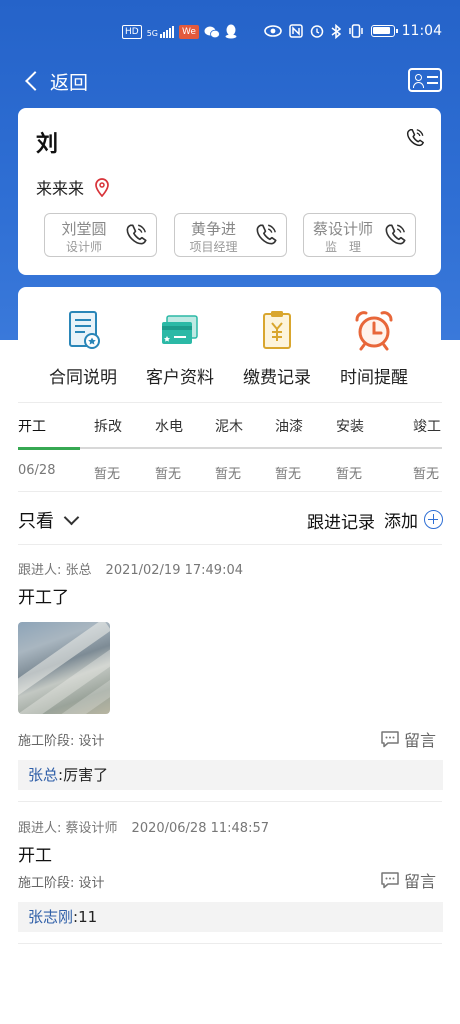 The width and height of the screenshot is (460, 1024). I want to click on customer-address: 来来来, so click(73, 187).